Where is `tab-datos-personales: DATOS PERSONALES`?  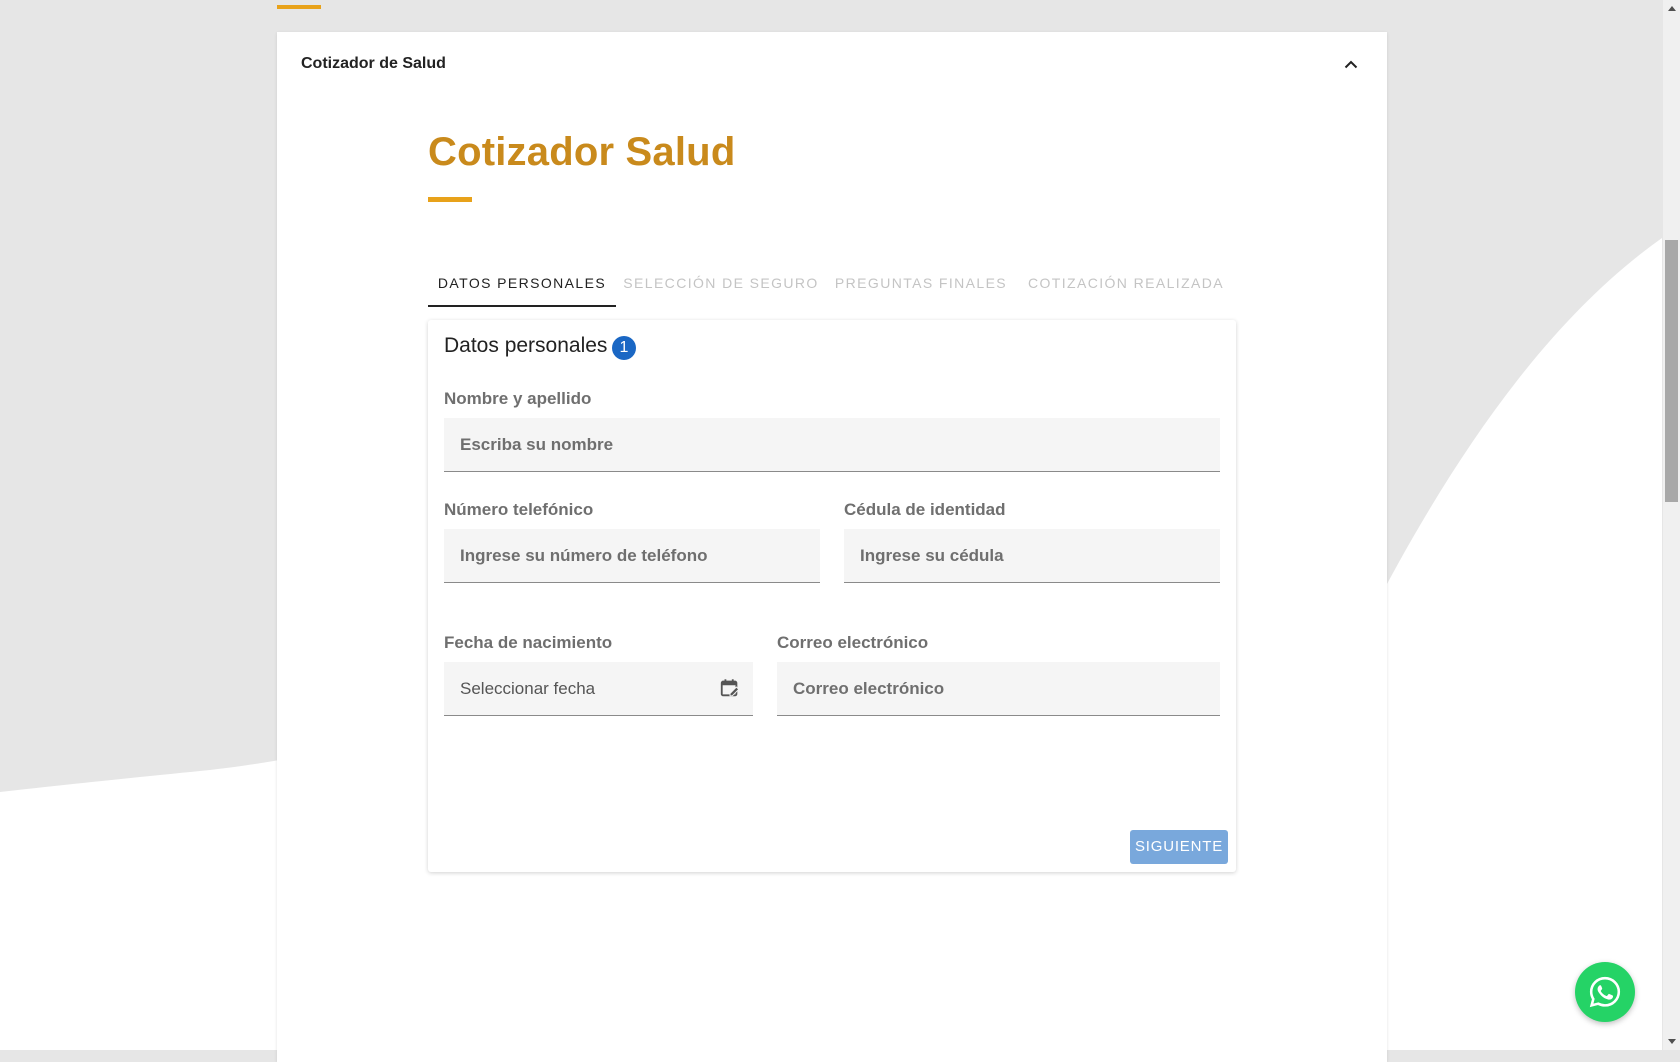 tab-datos-personales: DATOS PERSONALES is located at coordinates (522, 279).